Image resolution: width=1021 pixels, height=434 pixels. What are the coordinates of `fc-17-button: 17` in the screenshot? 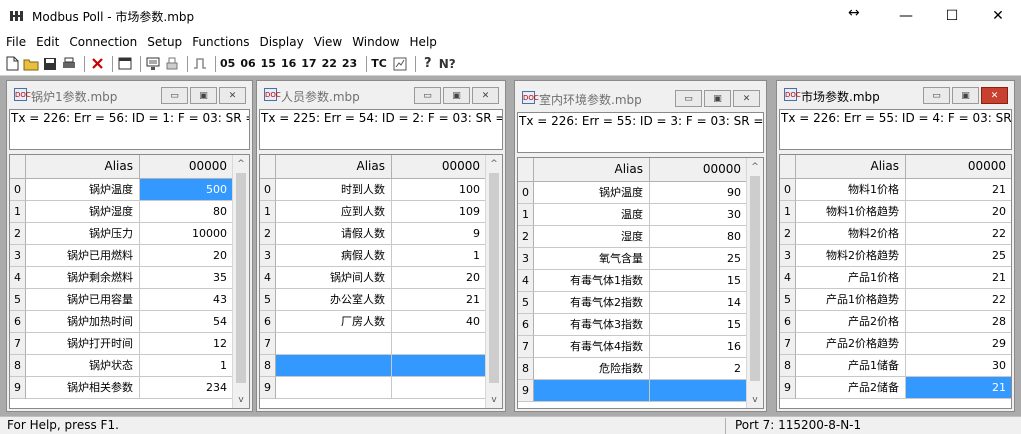 It's located at (308, 63).